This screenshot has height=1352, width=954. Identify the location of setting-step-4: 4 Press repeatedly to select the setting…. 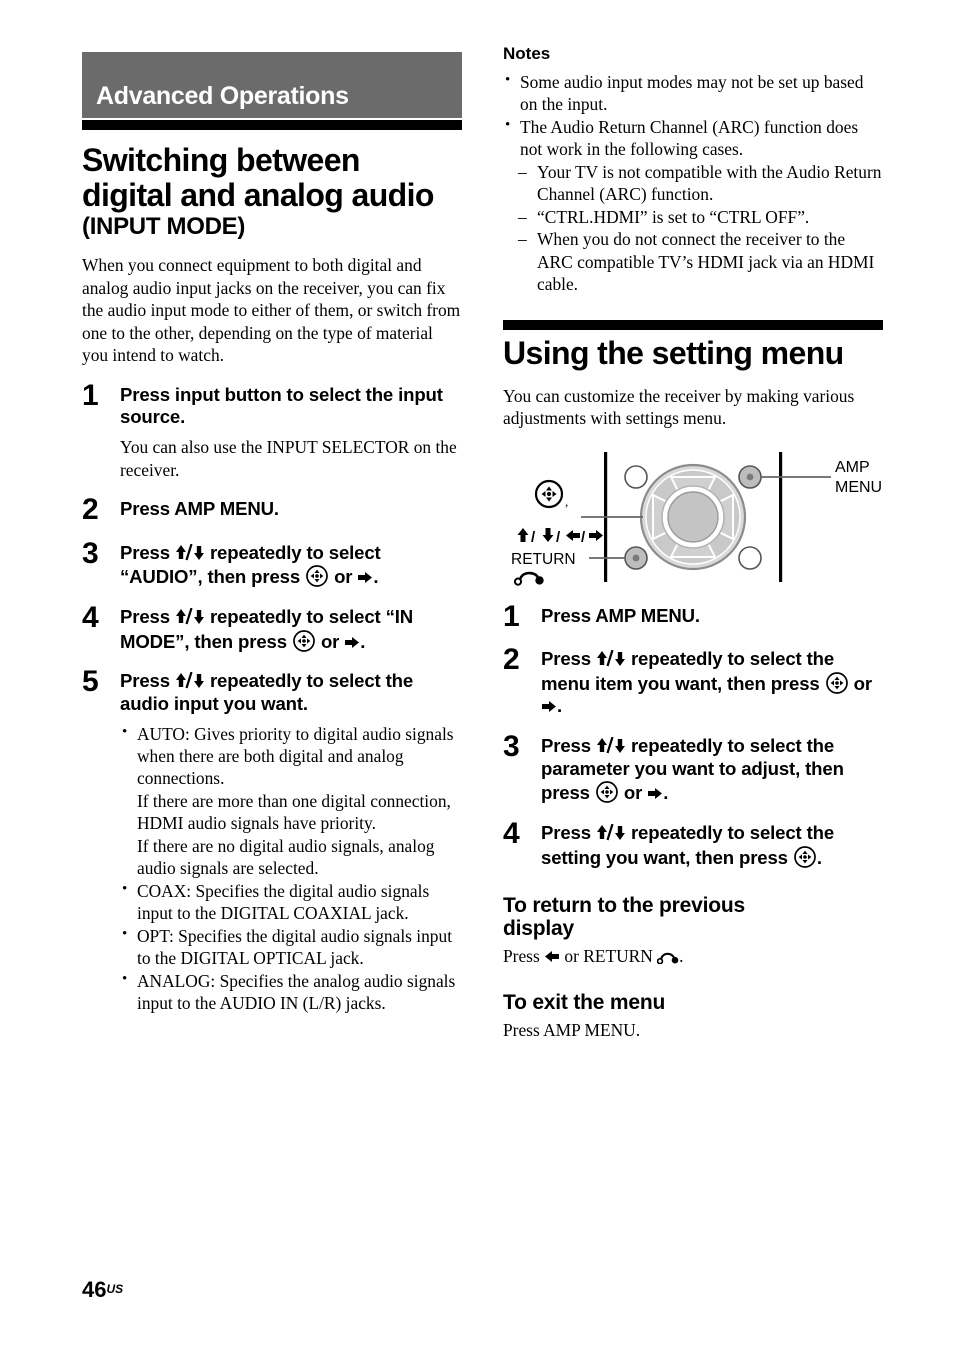
(693, 844).